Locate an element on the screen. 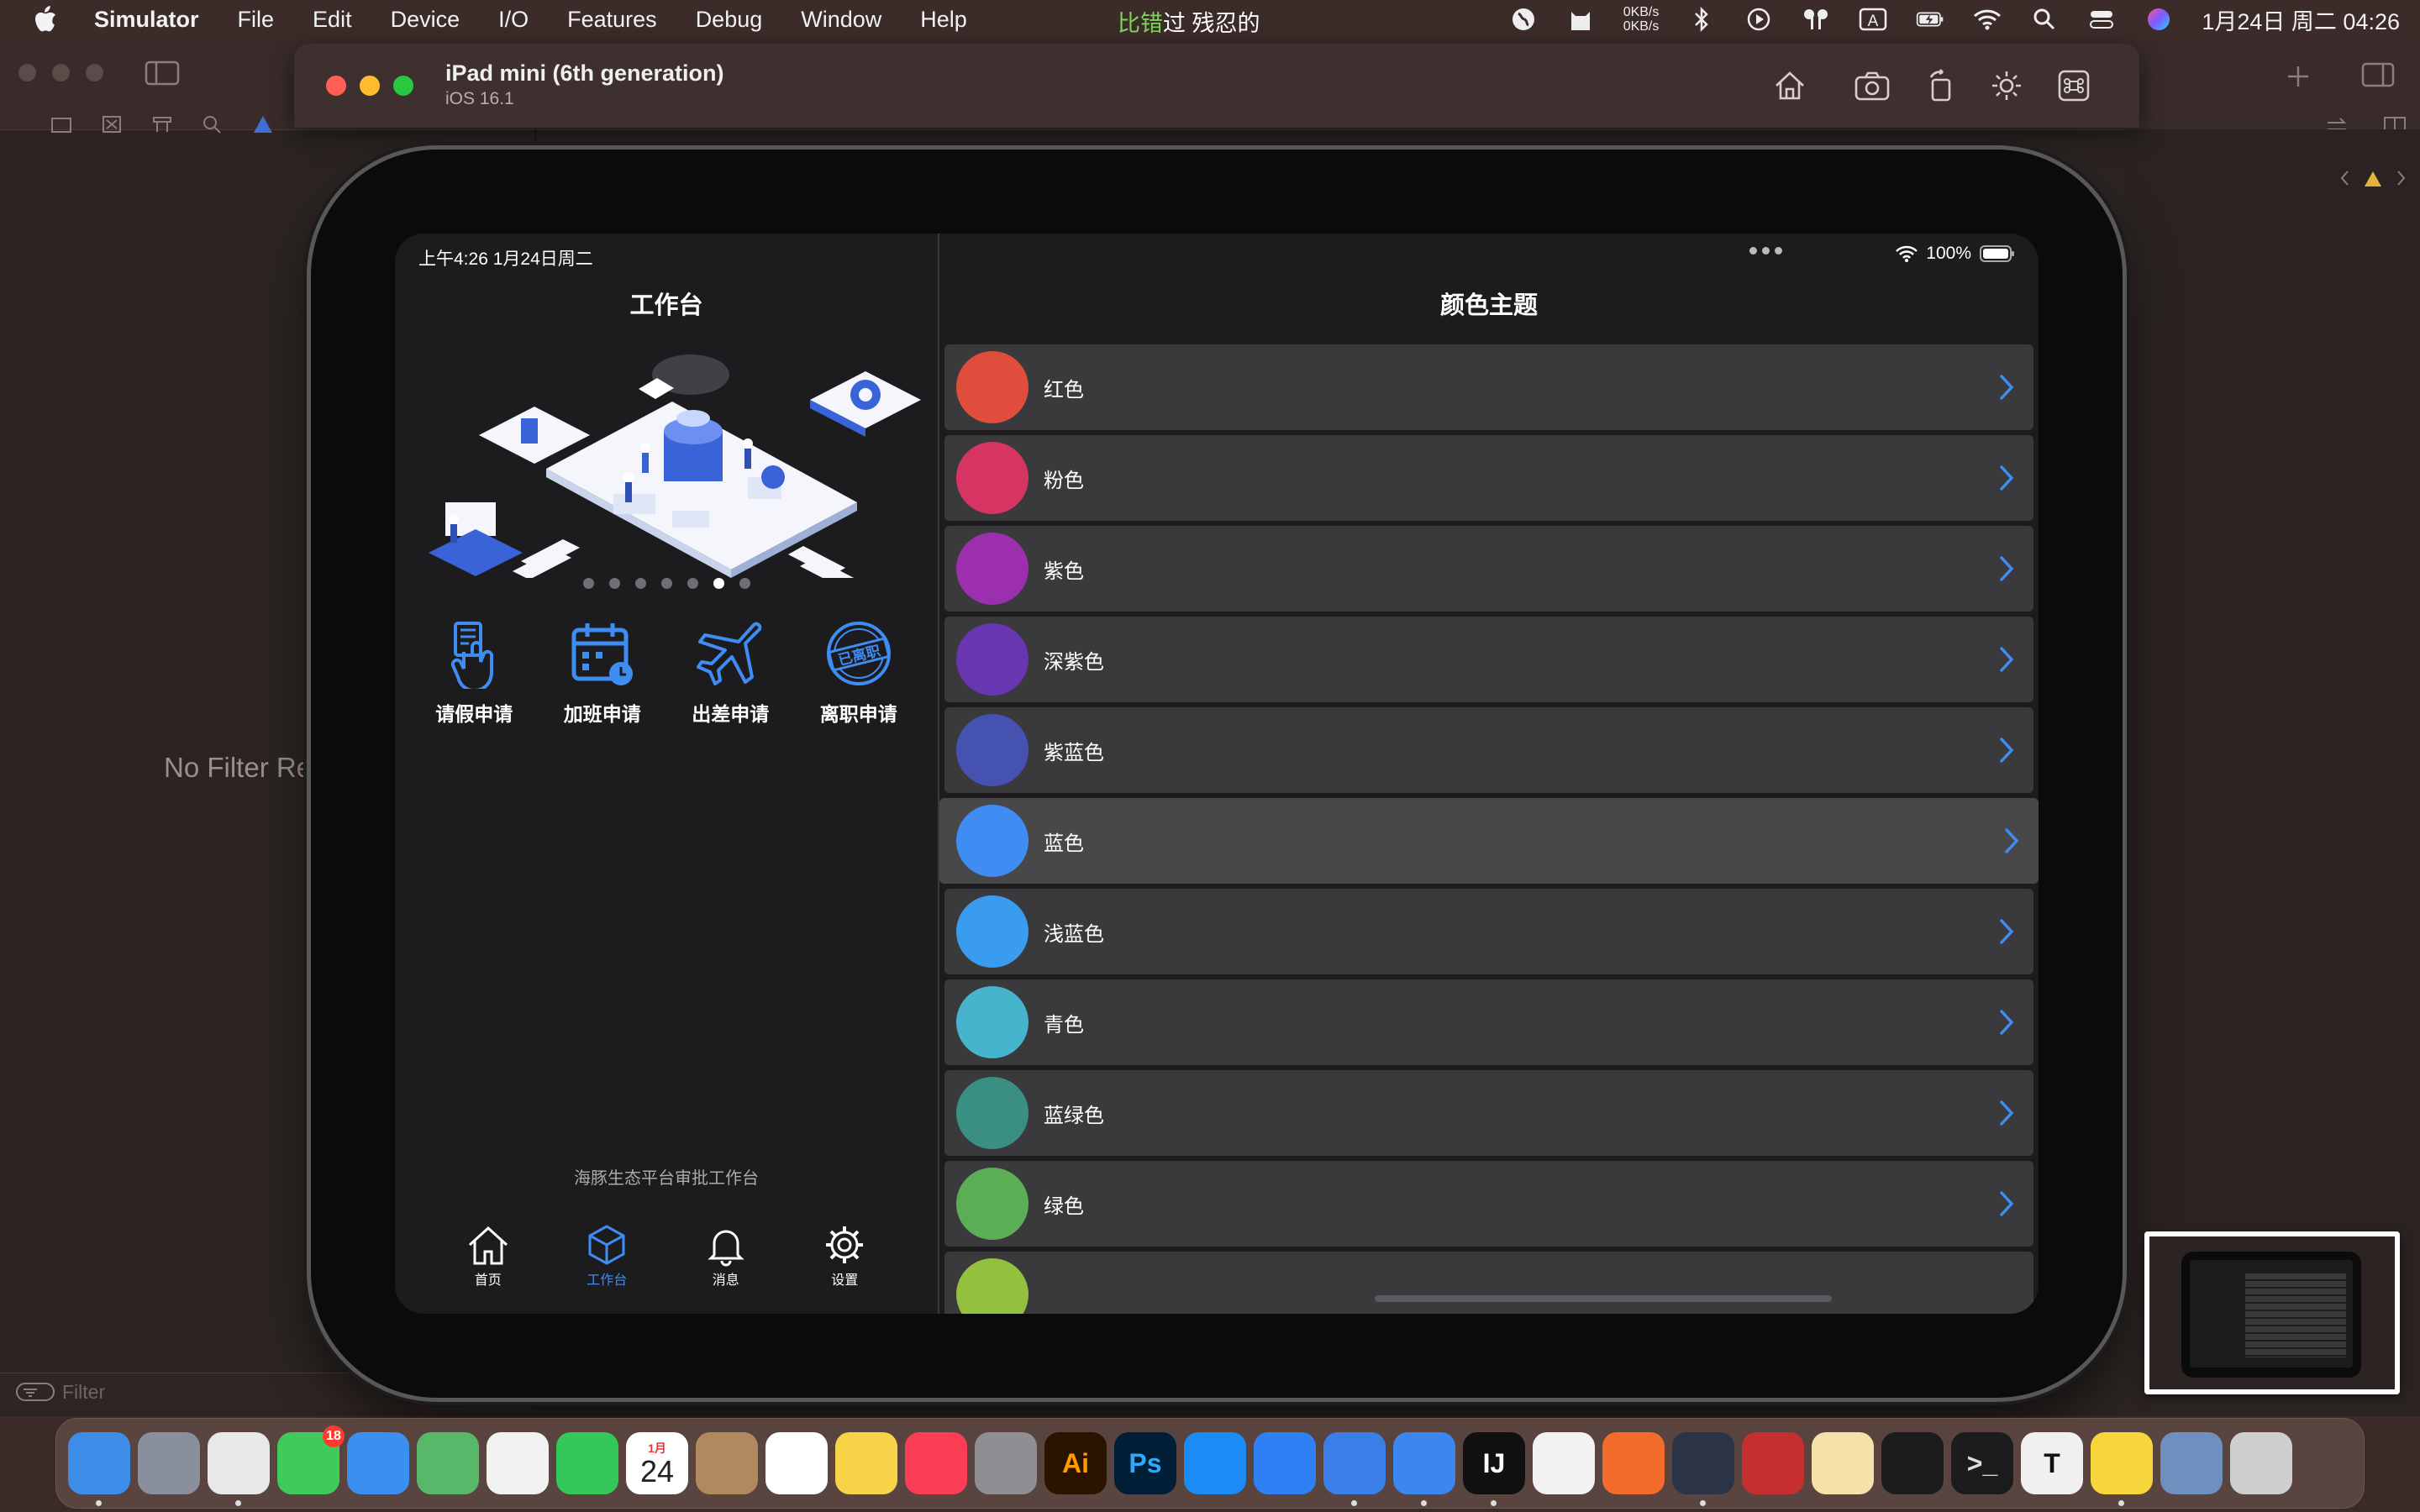 Image resolution: width=2420 pixels, height=1512 pixels. wifi-icon is located at coordinates (1987, 19).